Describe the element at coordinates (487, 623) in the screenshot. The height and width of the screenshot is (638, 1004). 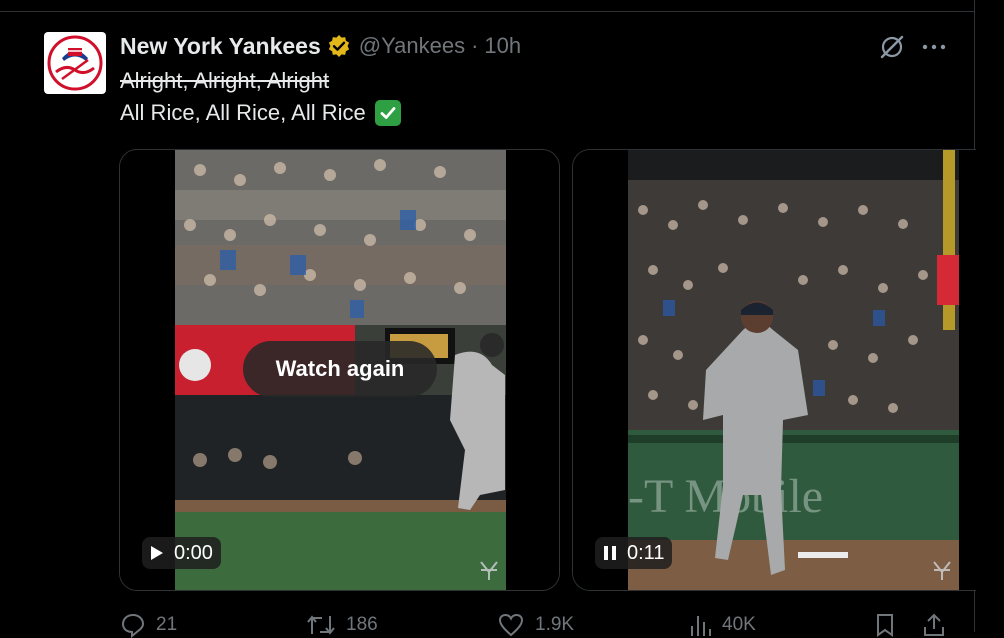
I see `tweet-action-bar: 21 186 1.9K 40K` at that location.